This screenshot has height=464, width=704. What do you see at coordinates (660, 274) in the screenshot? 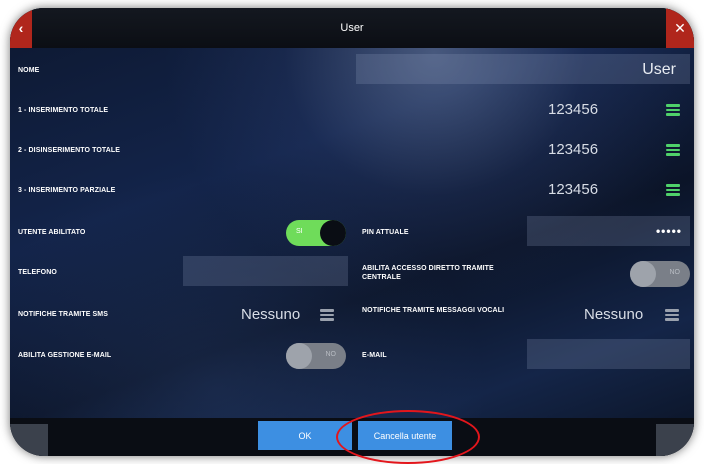
I see `accesso-diretto-toggle: NO` at bounding box center [660, 274].